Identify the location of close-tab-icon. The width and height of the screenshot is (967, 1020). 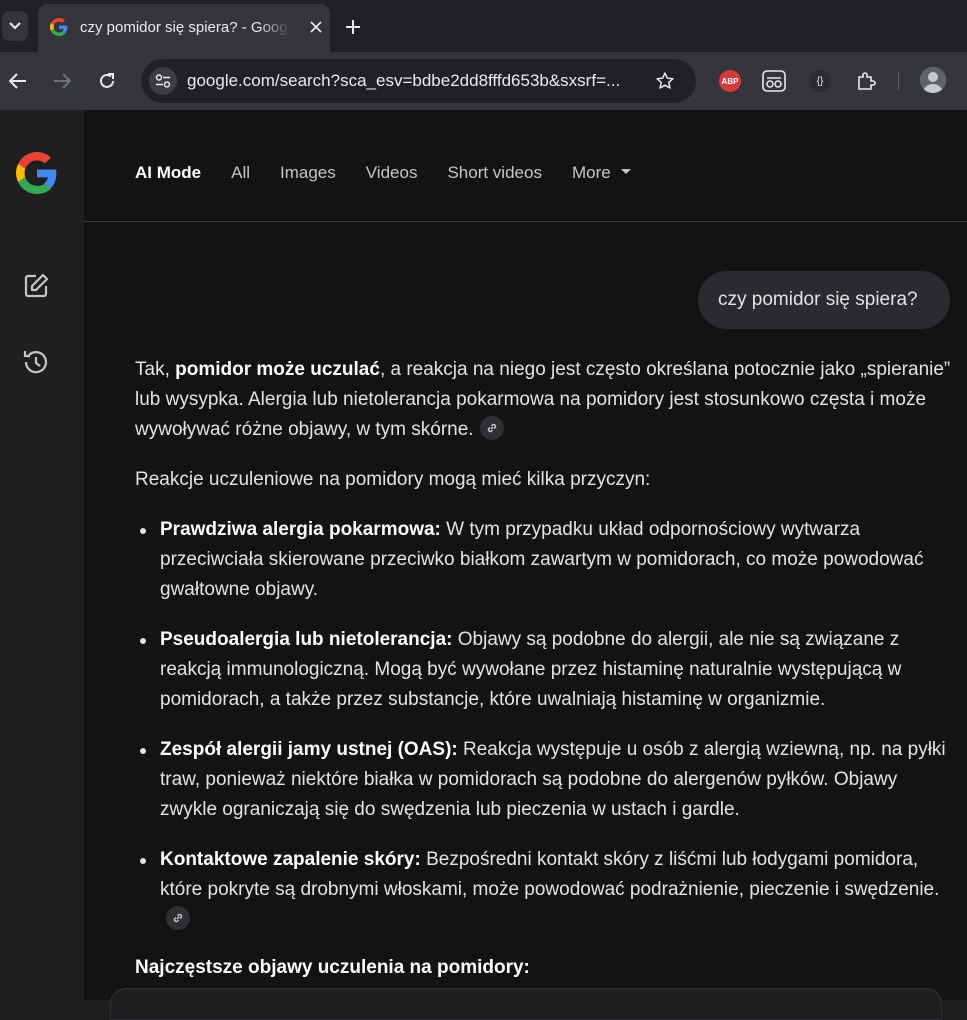
(316, 27).